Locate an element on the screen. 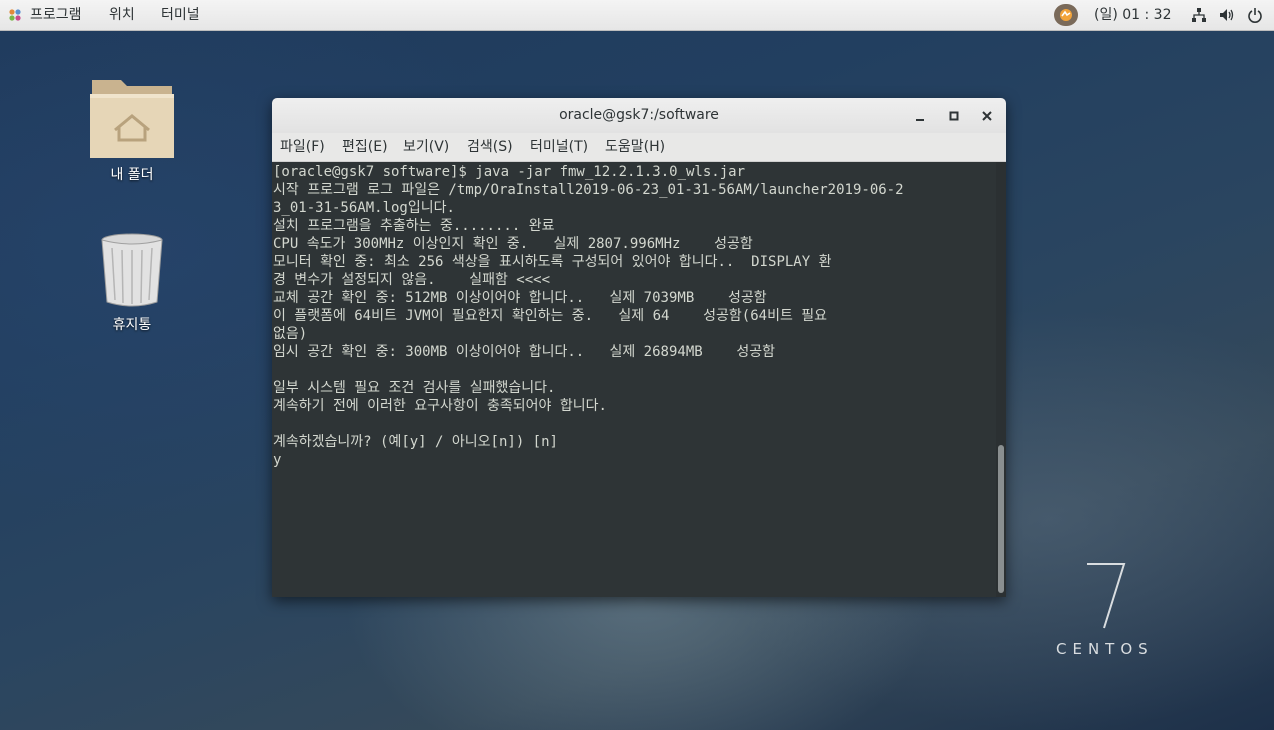 The width and height of the screenshot is (1274, 730). minimize-button is located at coordinates (920, 116).